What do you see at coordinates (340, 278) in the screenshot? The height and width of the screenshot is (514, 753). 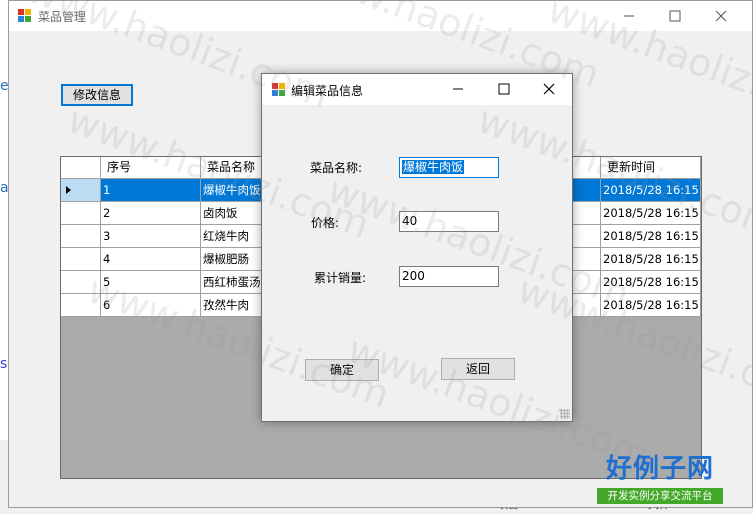 I see `sales-label: 累计销量:` at bounding box center [340, 278].